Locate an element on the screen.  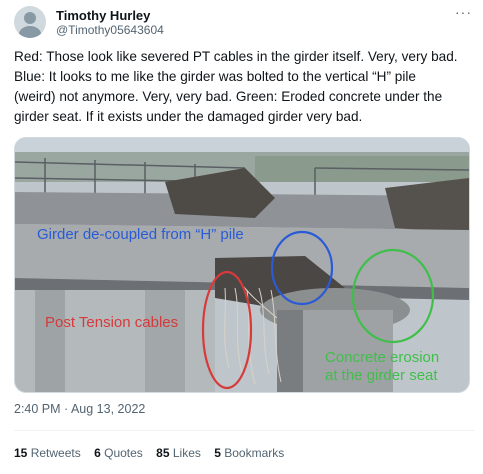
stat-label: Likes is located at coordinates (186, 453).